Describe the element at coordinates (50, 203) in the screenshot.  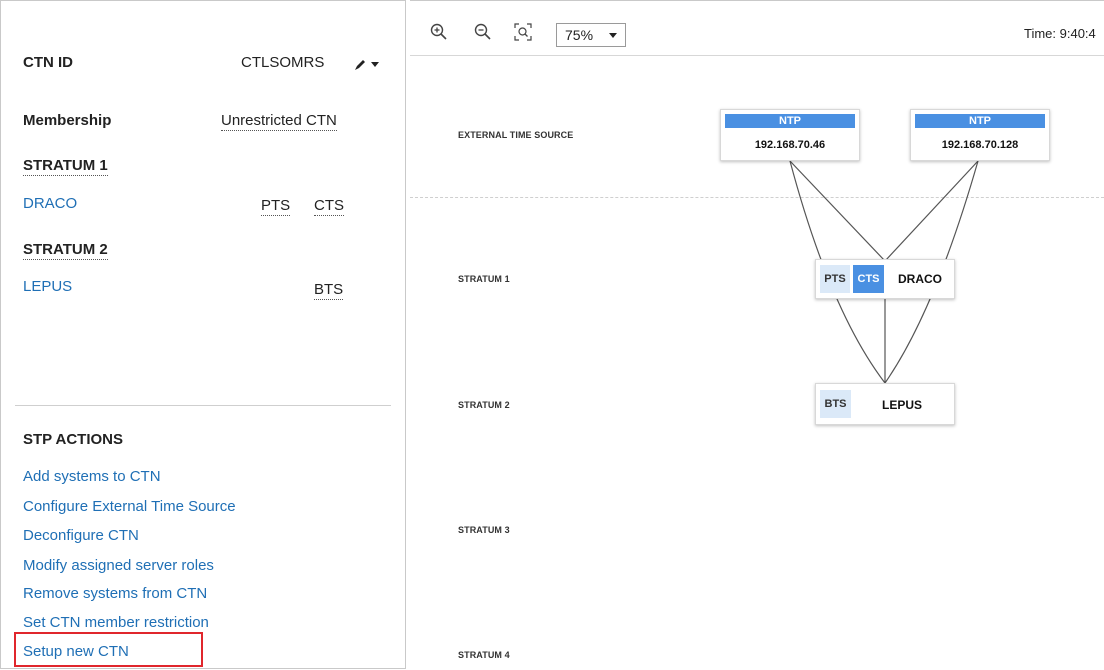
I see `system-link-draco: DRACO` at that location.